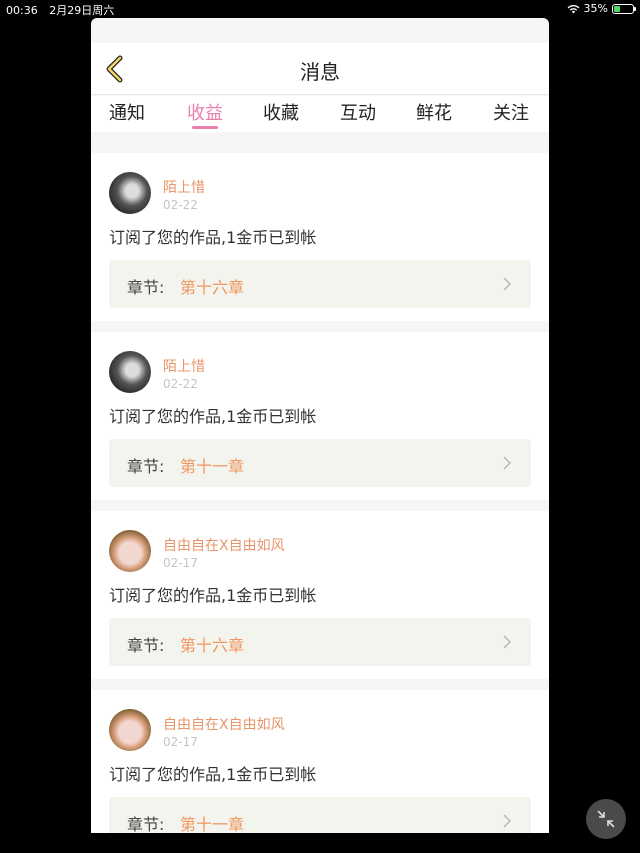 The image size is (640, 853). I want to click on status-time: 00:36, so click(22, 10).